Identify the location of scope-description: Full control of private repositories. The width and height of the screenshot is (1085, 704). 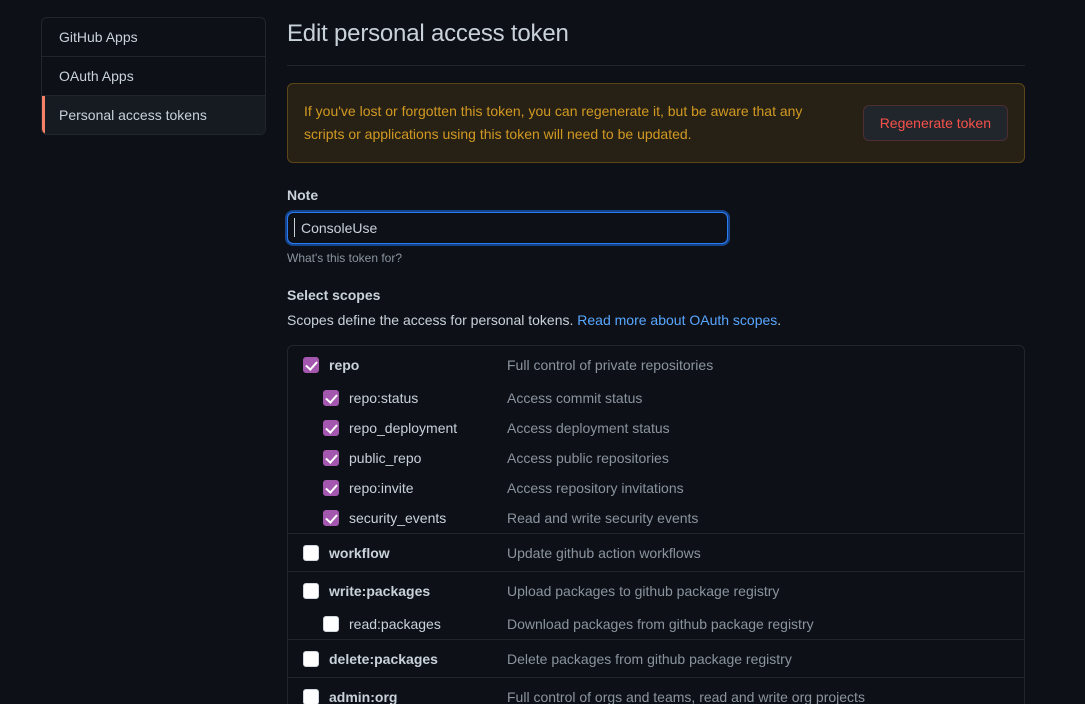
(610, 365).